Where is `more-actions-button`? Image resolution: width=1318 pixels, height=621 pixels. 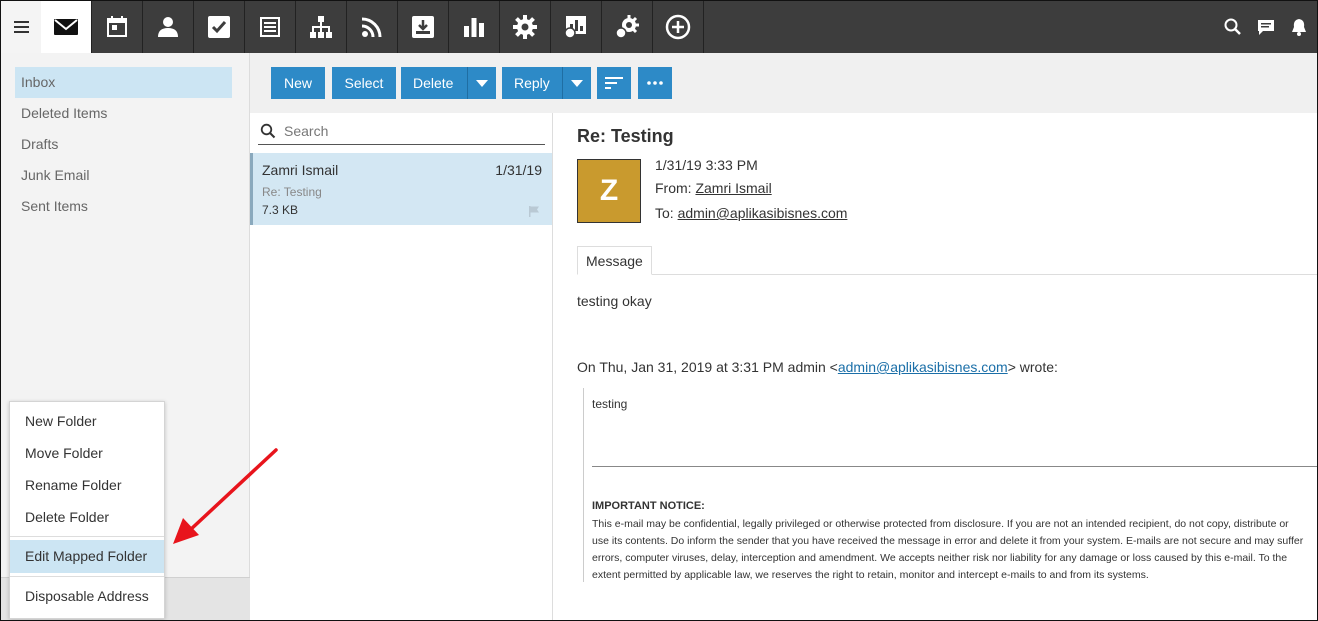
more-actions-button is located at coordinates (655, 83).